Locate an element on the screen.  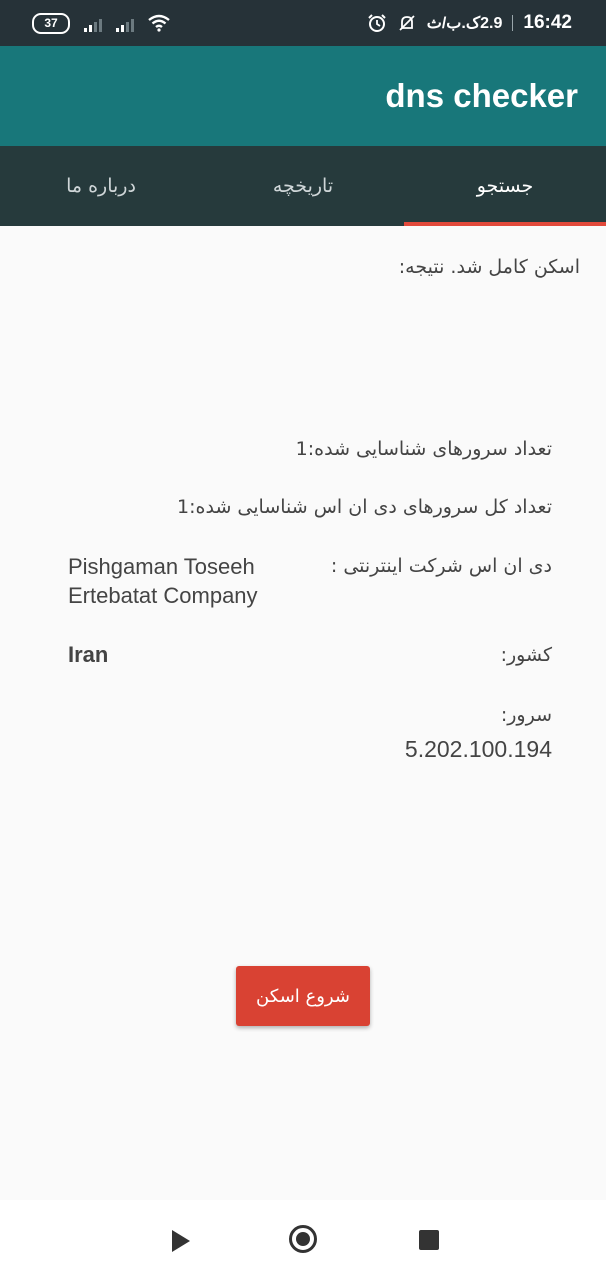
server-label: سرور: is located at coordinates (526, 715).